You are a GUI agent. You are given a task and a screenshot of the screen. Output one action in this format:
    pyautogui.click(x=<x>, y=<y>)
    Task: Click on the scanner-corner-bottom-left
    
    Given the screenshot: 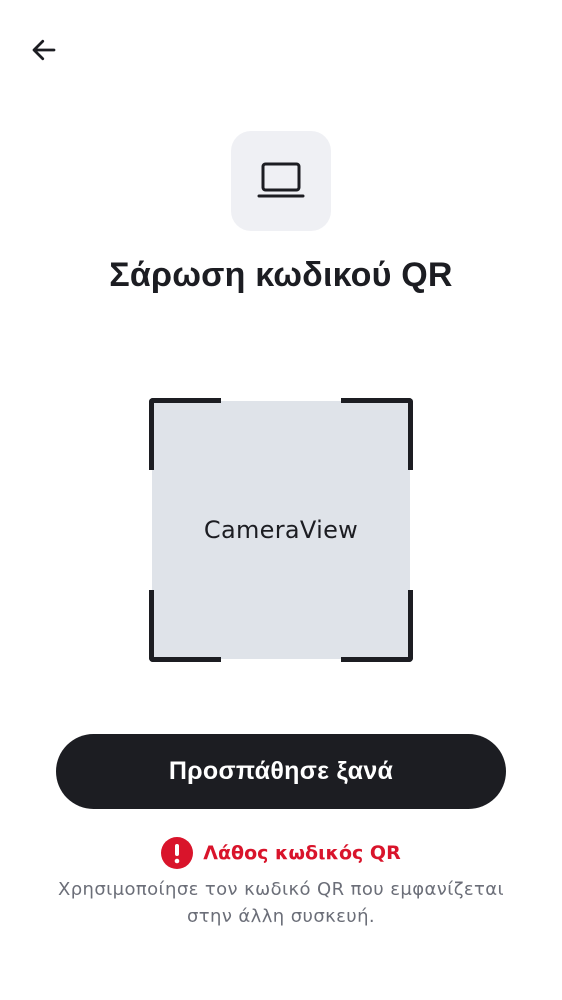 What is the action you would take?
    pyautogui.click(x=185, y=626)
    